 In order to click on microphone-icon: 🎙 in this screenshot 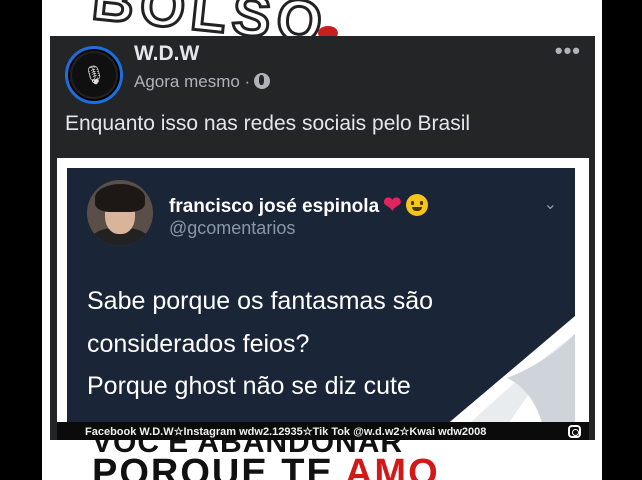, I will do `click(94, 75)`.